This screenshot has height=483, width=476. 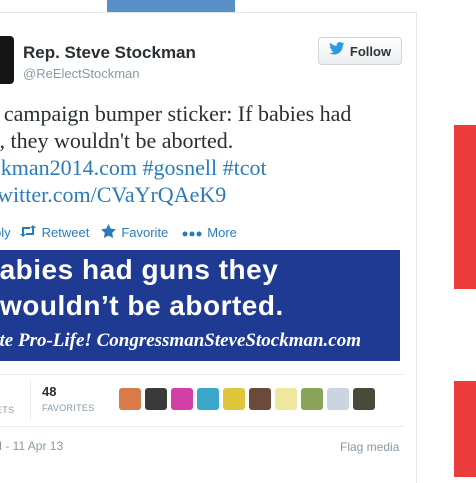 I want to click on hashtag-gosnell: #gosnell, so click(x=180, y=167).